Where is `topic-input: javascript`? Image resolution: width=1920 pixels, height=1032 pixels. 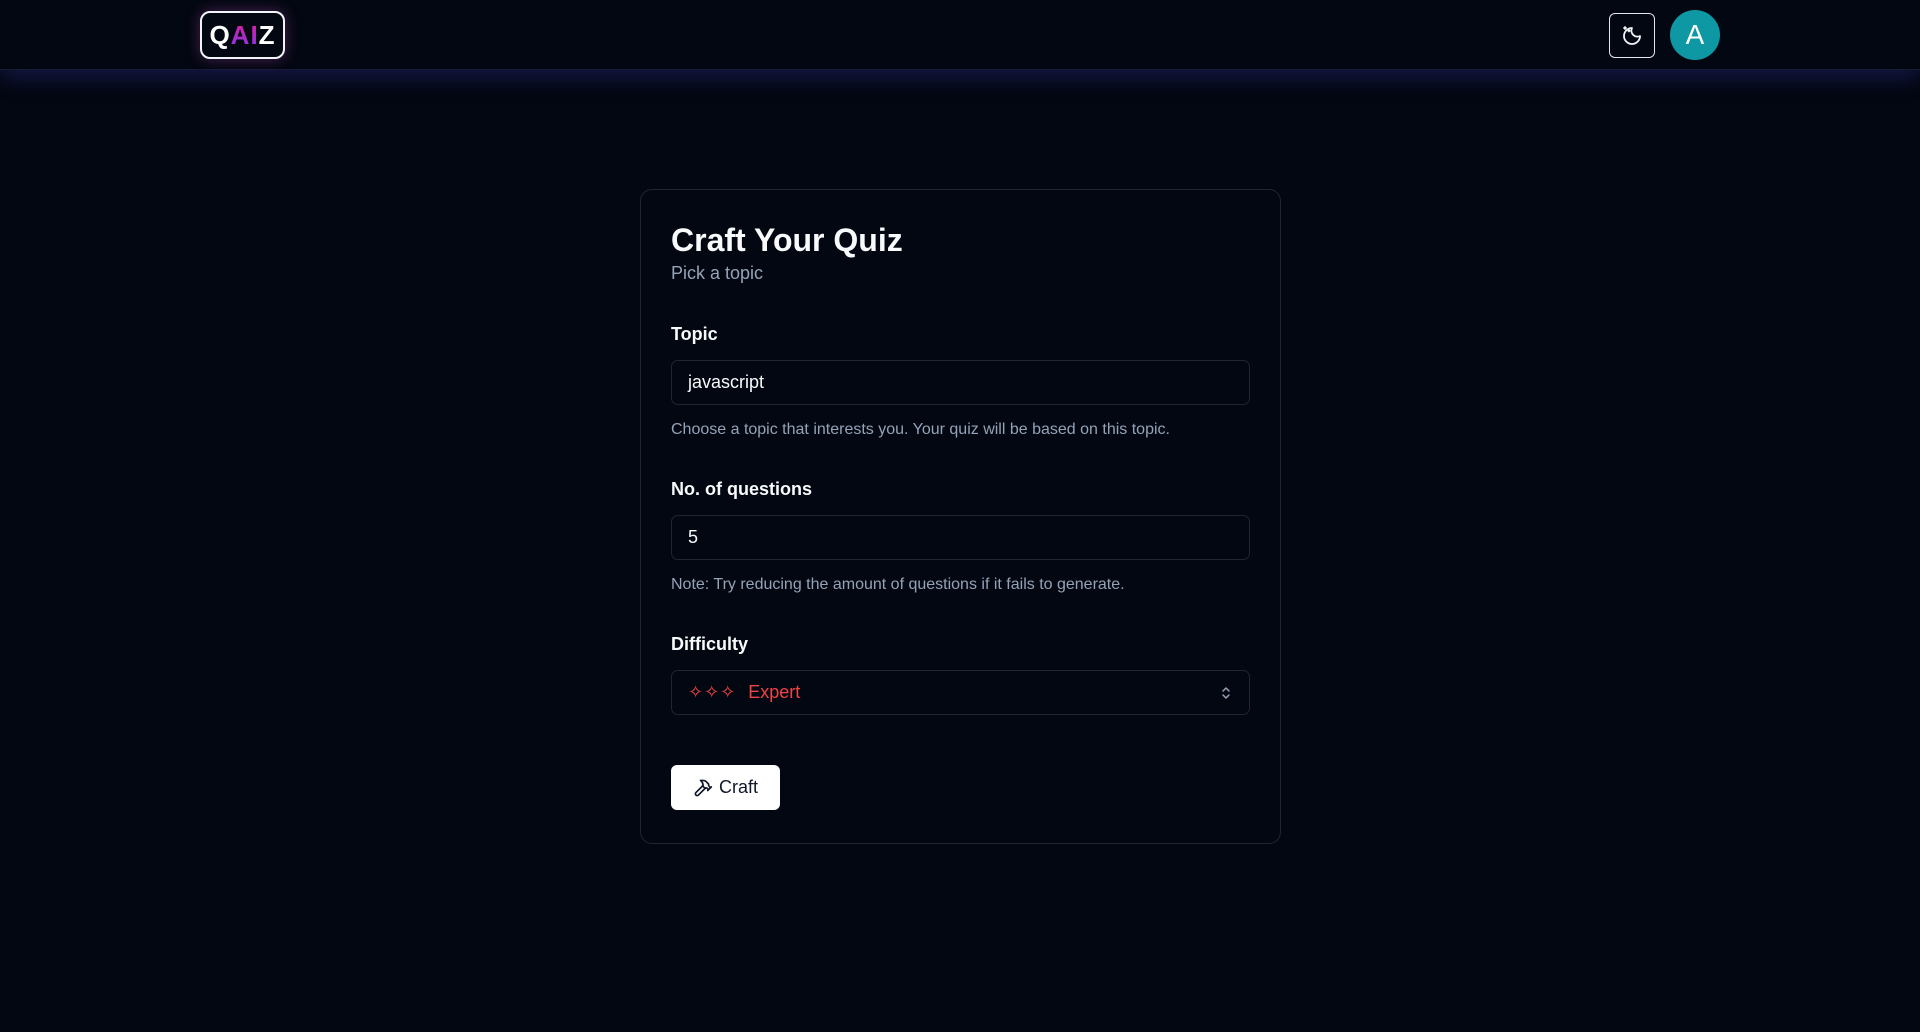
topic-input: javascript is located at coordinates (960, 382).